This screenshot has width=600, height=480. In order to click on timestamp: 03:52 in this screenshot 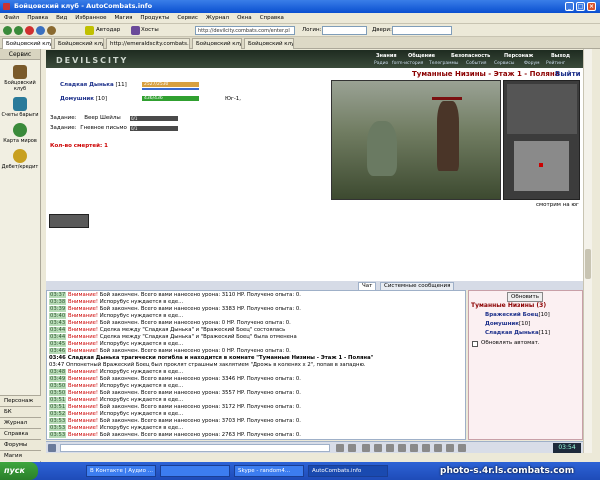, I will do `click(58, 414)`.